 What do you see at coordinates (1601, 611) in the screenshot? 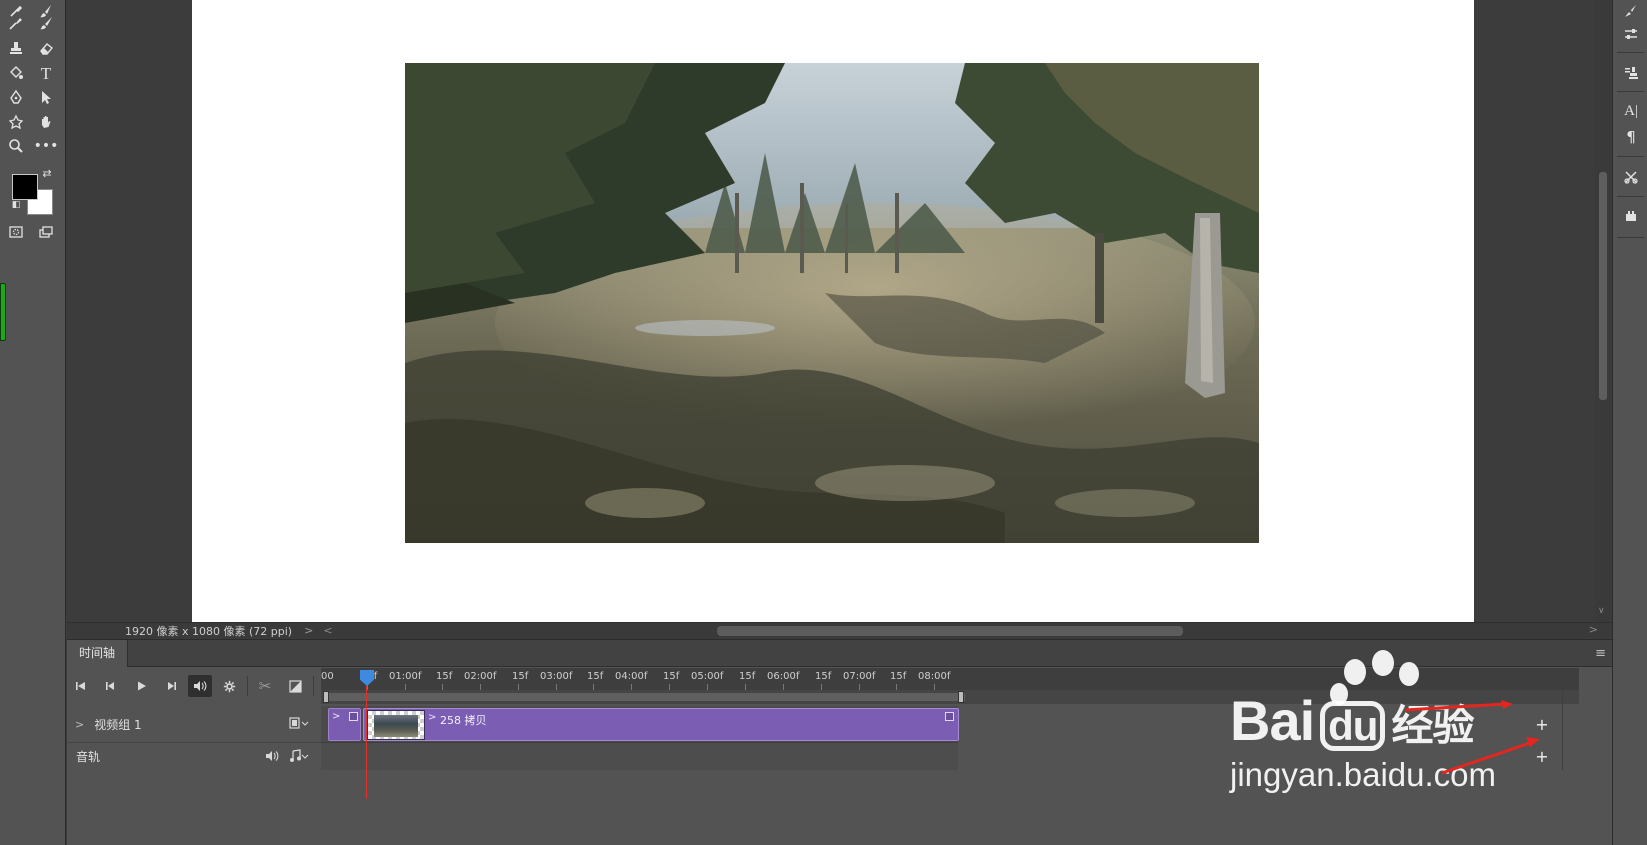
I see `chevron-down-icon: ∨` at bounding box center [1601, 611].